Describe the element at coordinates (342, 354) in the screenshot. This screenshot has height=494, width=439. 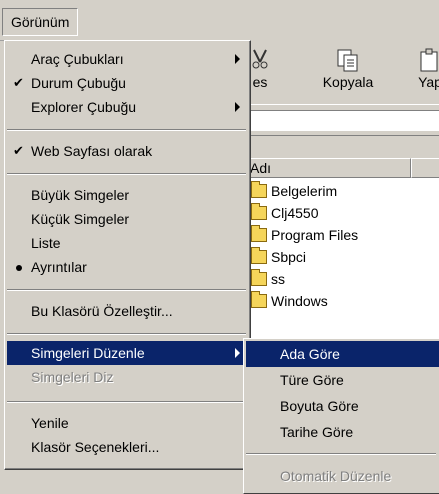
I see `submenu-item-by-name: Ada Göre` at that location.